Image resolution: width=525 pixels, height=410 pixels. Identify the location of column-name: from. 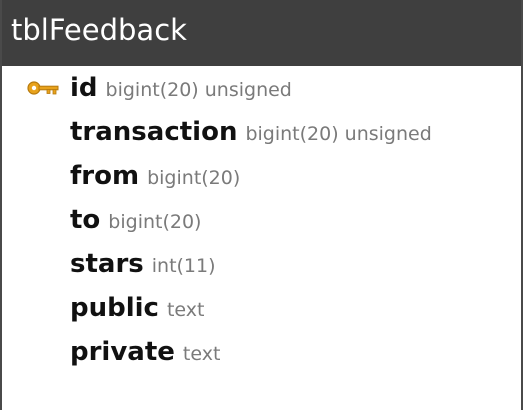
(105, 176).